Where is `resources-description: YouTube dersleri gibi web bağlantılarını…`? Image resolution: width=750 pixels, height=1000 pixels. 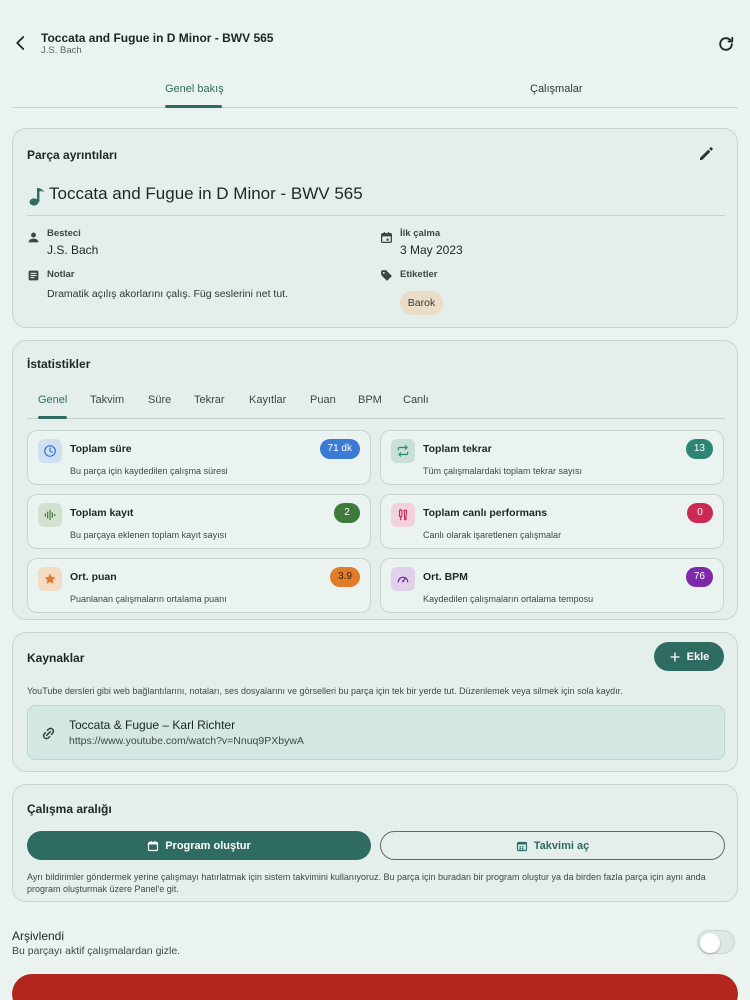
resources-description: YouTube dersleri gibi web bağlantılarını… is located at coordinates (325, 691).